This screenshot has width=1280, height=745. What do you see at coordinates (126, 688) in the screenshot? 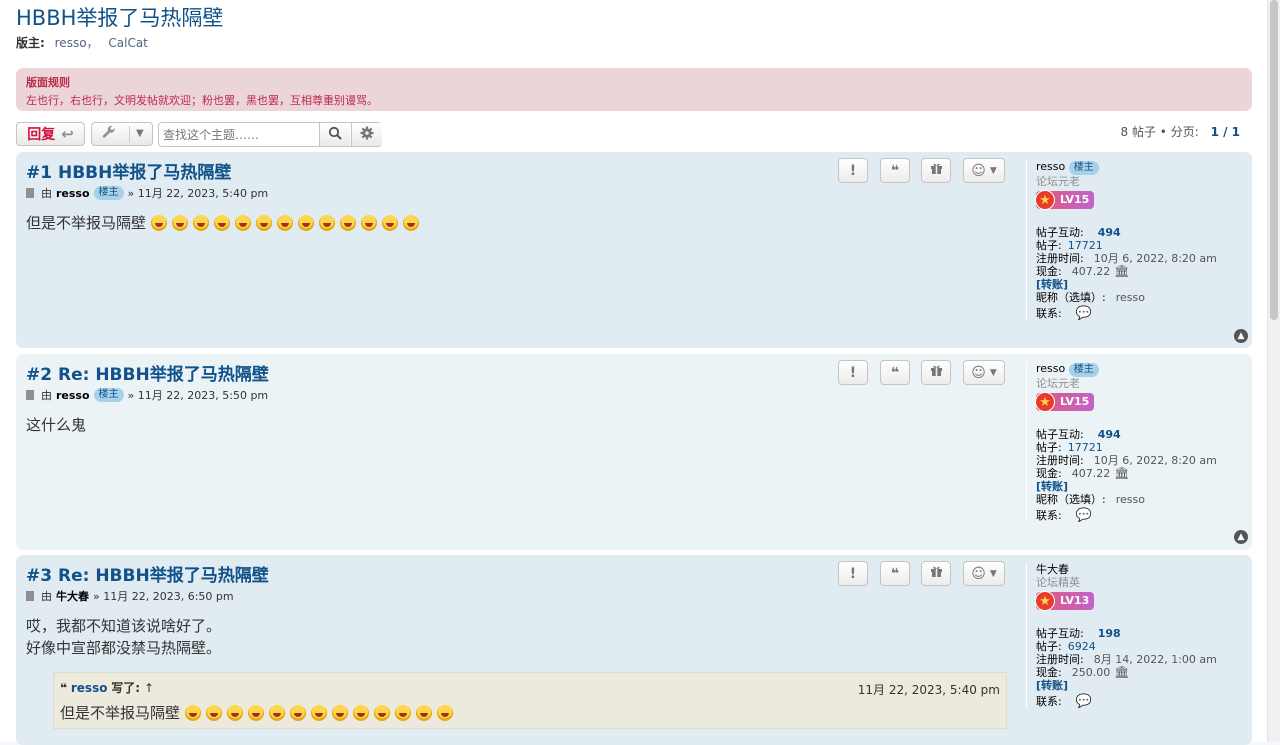
I see `quote-wrote-label: 写了:` at bounding box center [126, 688].